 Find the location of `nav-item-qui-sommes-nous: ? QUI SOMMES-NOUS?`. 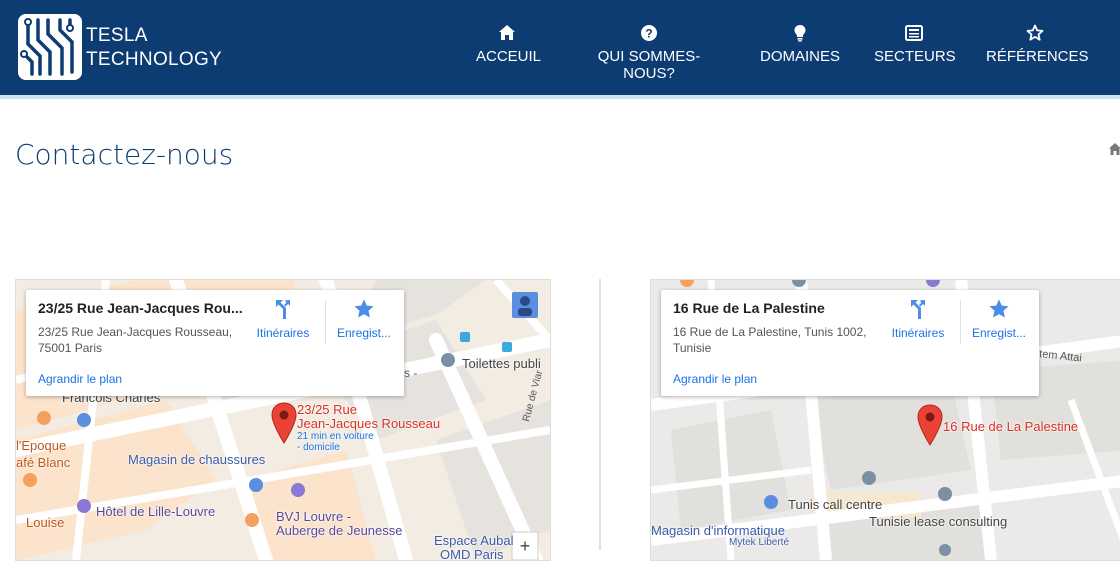

nav-item-qui-sommes-nous: ? QUI SOMMES-NOUS? is located at coordinates (649, 53).